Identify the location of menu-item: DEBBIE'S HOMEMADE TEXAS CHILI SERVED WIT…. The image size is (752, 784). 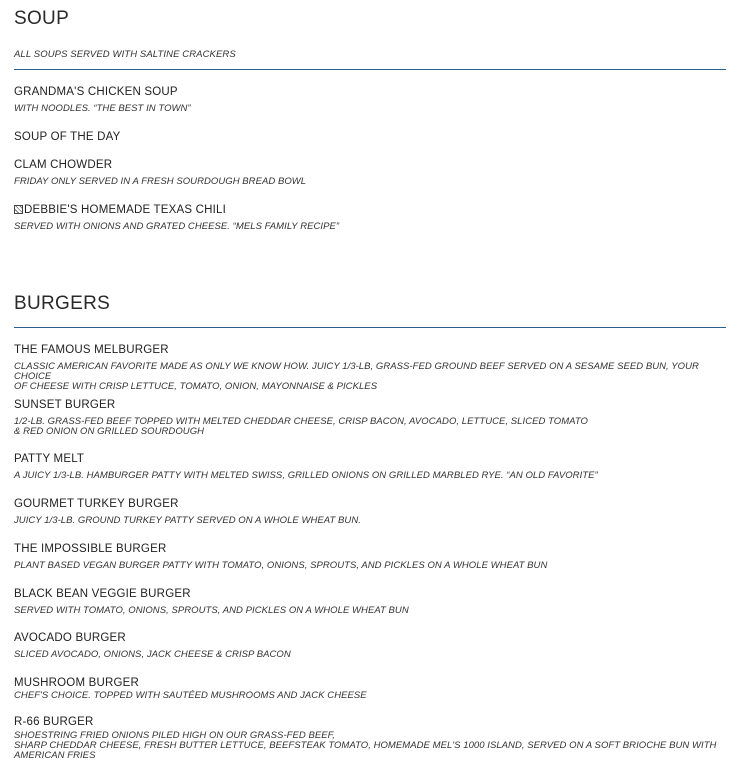
(370, 218).